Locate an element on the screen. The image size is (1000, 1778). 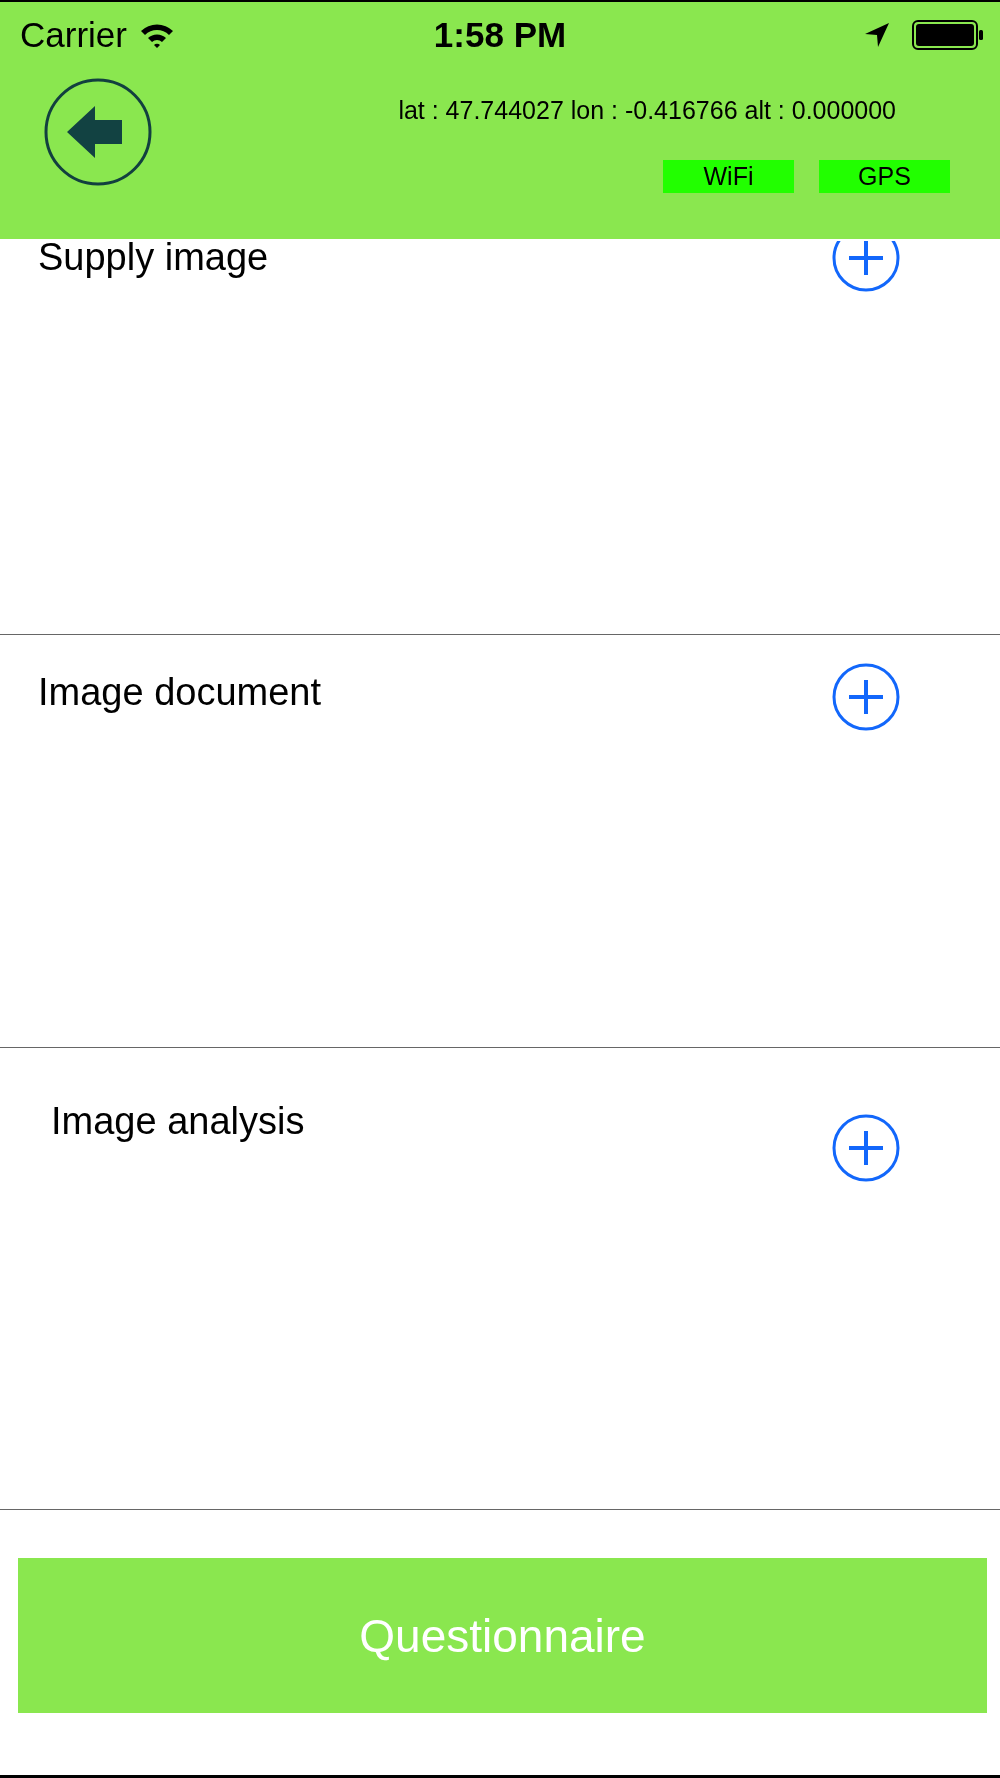
questionnaire-button: Questionnaire is located at coordinates (502, 1635).